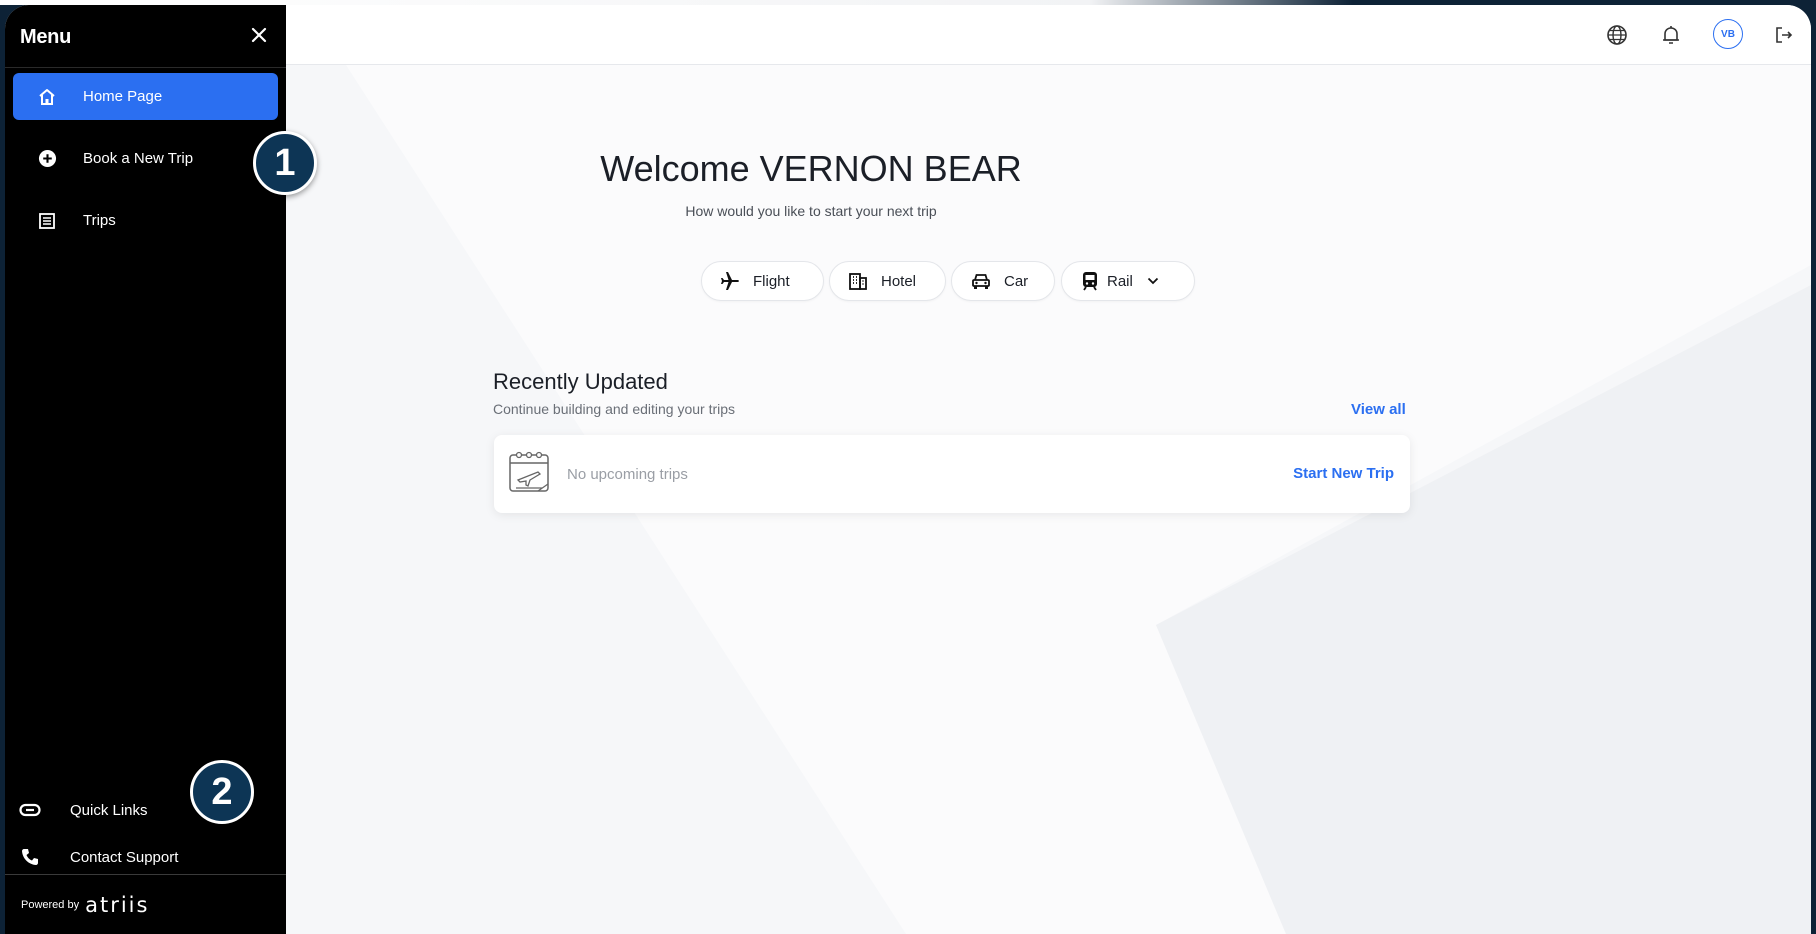 Image resolution: width=1816 pixels, height=934 pixels. What do you see at coordinates (1343, 473) in the screenshot?
I see `start-new-trip-link: Start New Trip` at bounding box center [1343, 473].